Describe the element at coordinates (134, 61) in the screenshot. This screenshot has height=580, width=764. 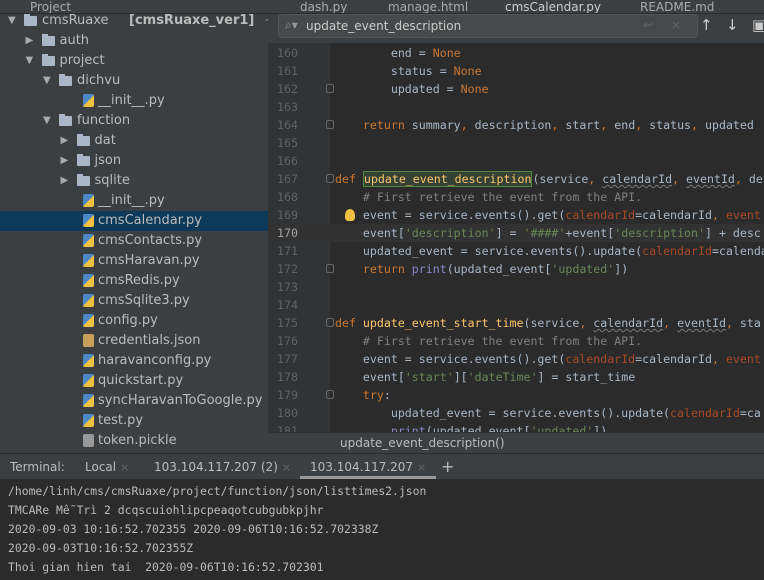
I see `tree-item: ▼ project` at that location.